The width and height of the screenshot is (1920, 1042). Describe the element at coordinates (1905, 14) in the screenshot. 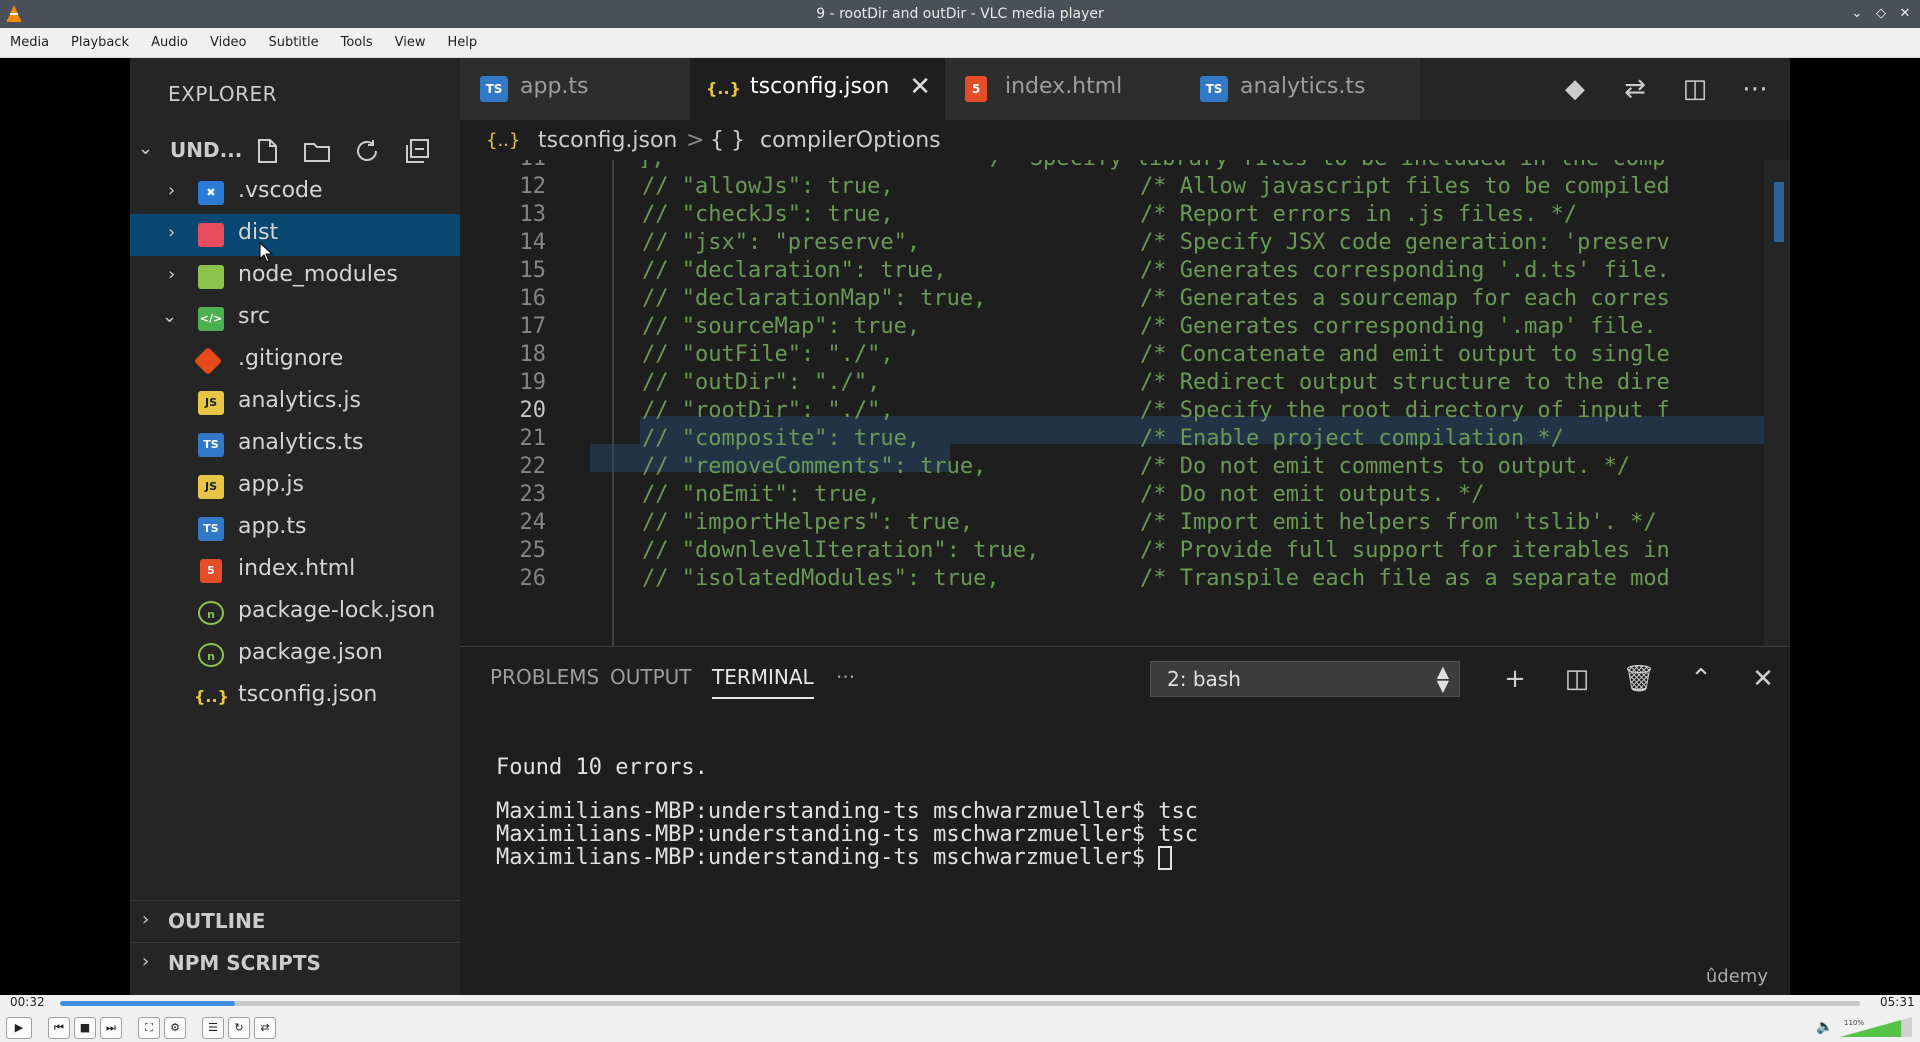

I see `close-icon: ✕` at that location.